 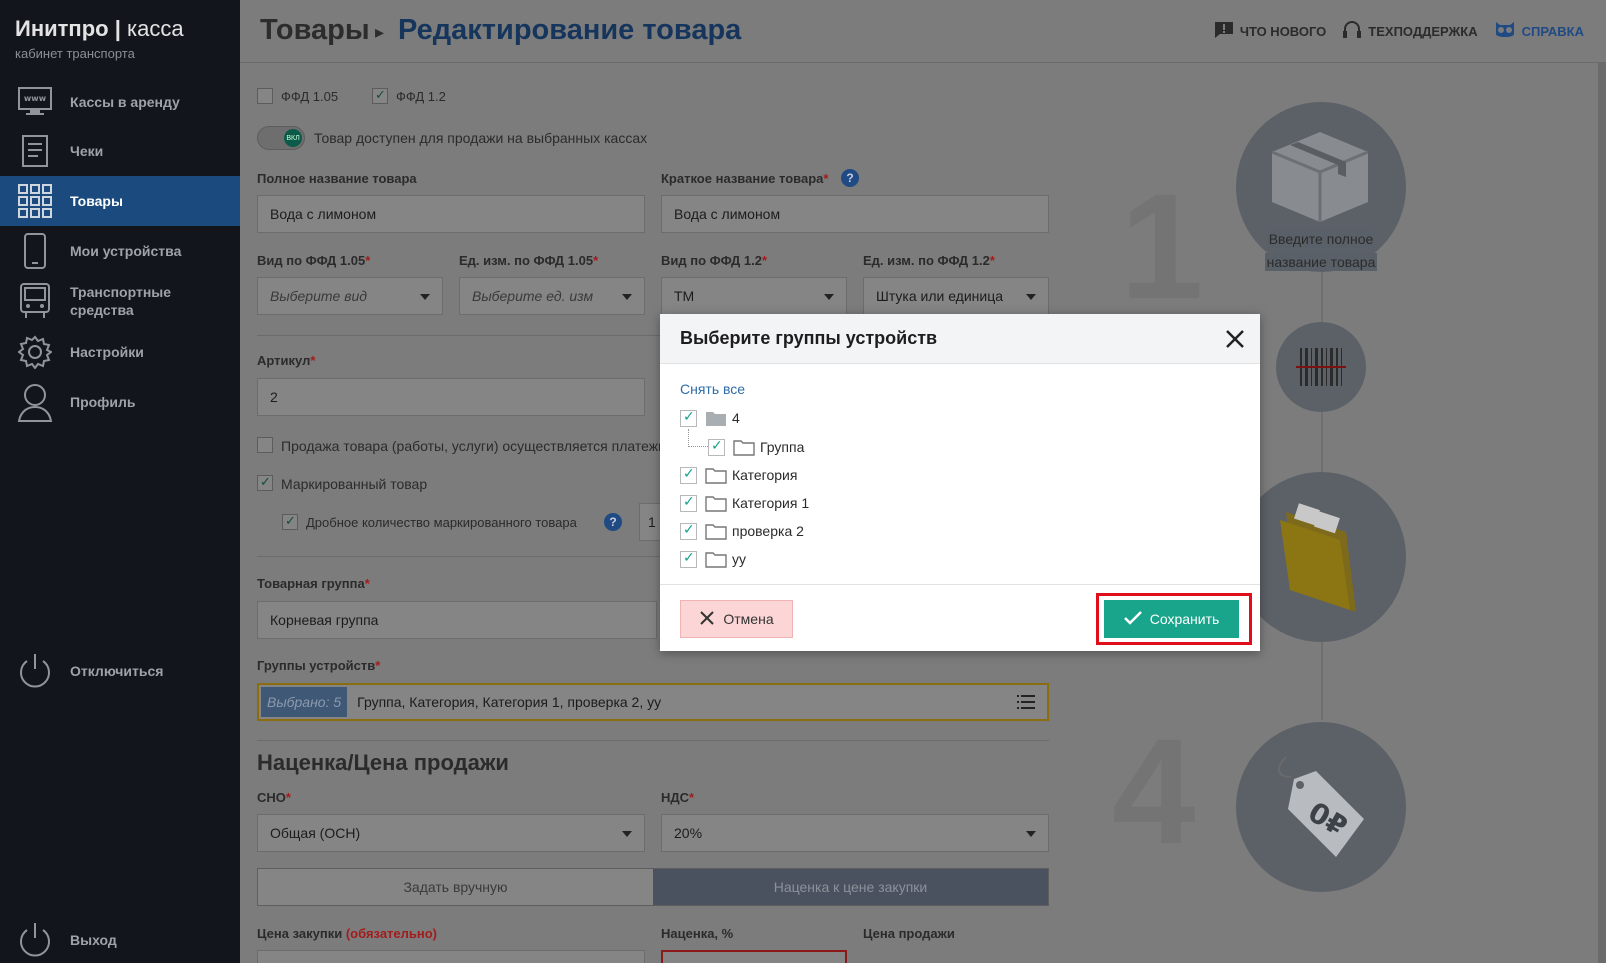 I want to click on tree-item: 4, so click(x=710, y=418).